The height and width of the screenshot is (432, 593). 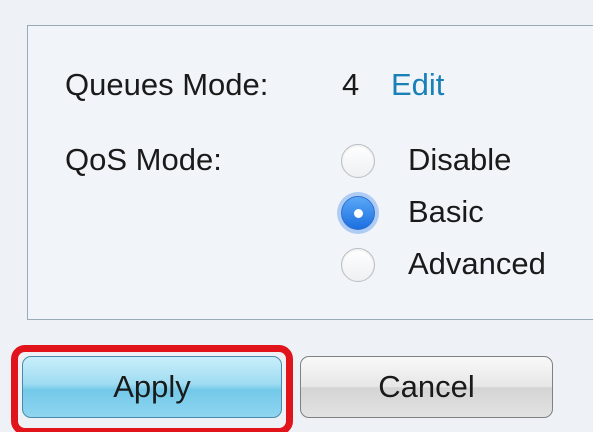 What do you see at coordinates (426, 387) in the screenshot?
I see `cancel-button: Cancel` at bounding box center [426, 387].